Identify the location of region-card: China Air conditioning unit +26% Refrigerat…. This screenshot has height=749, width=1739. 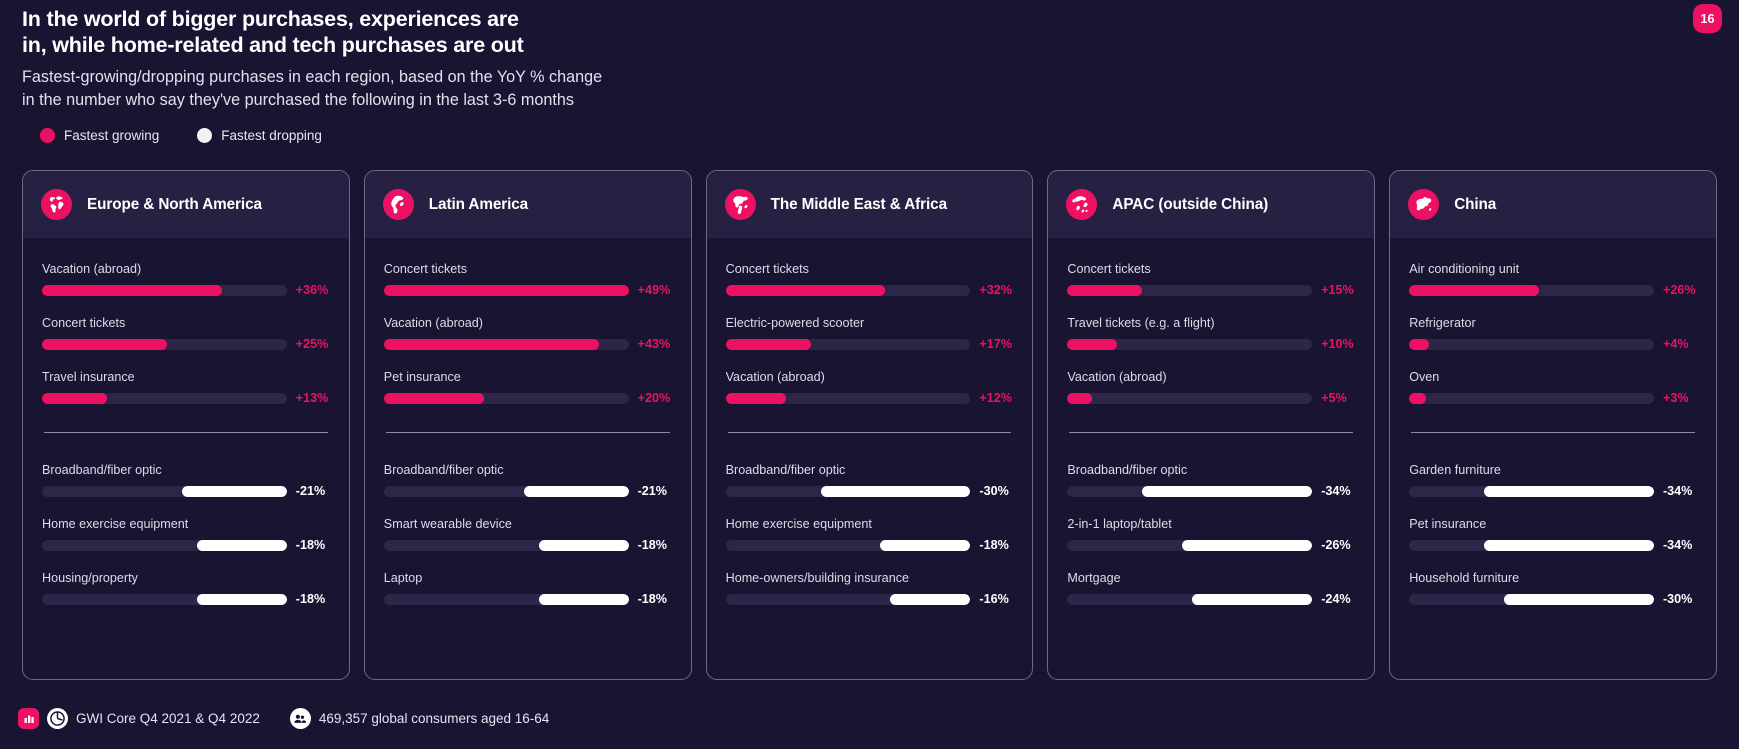
(1553, 425).